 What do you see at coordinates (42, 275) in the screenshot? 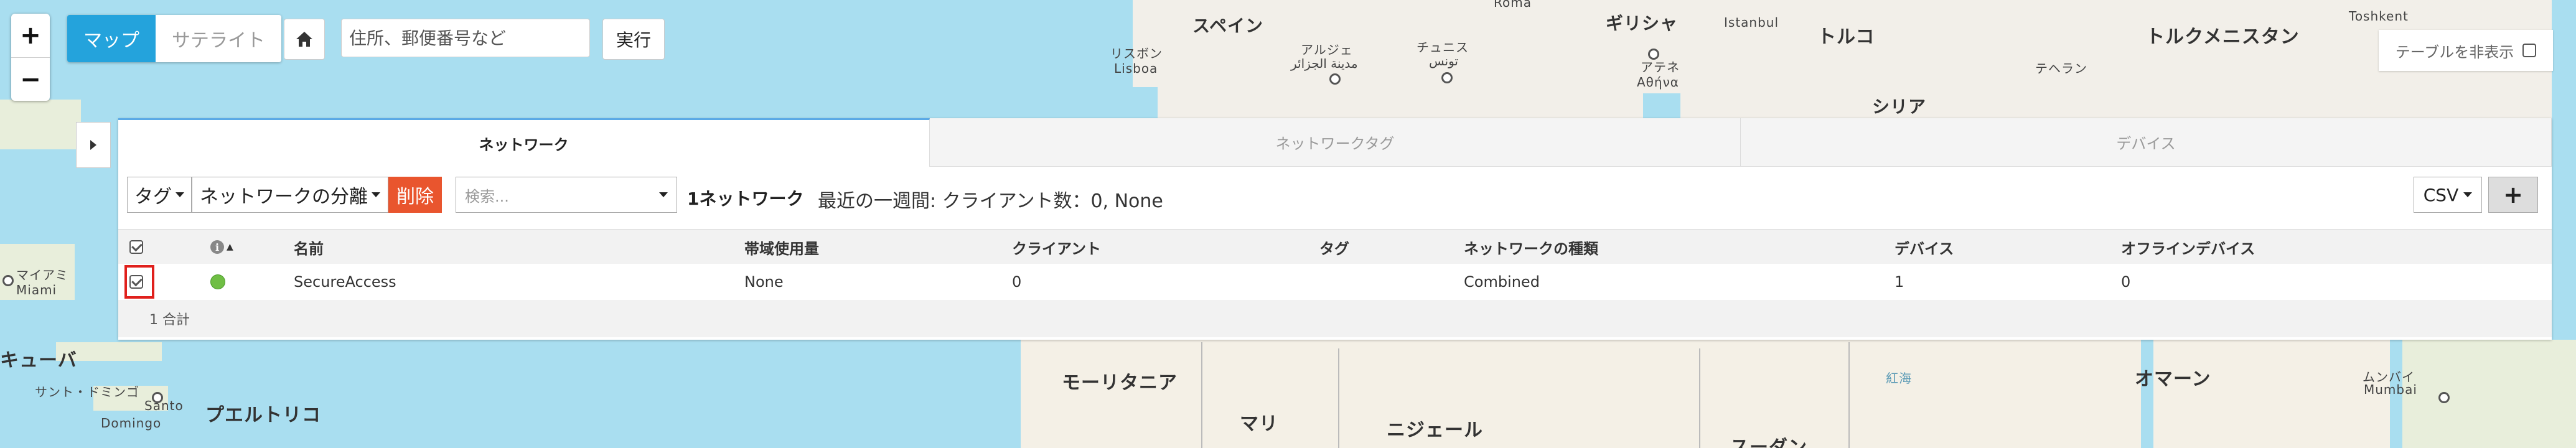
I see `map-label: マイアミ` at bounding box center [42, 275].